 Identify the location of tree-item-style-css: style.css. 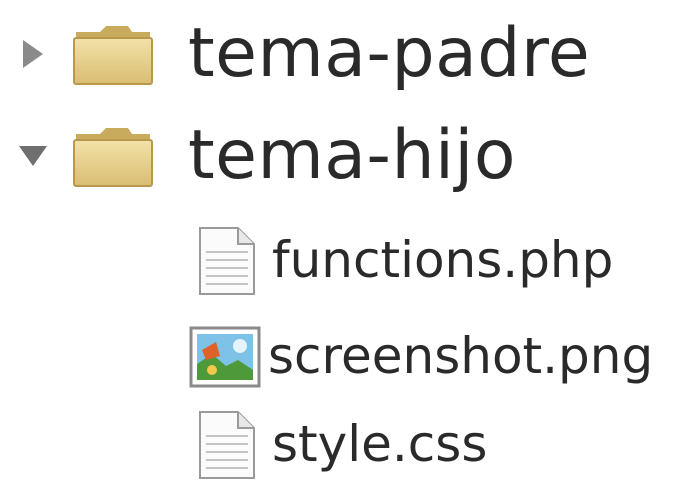
(339, 444).